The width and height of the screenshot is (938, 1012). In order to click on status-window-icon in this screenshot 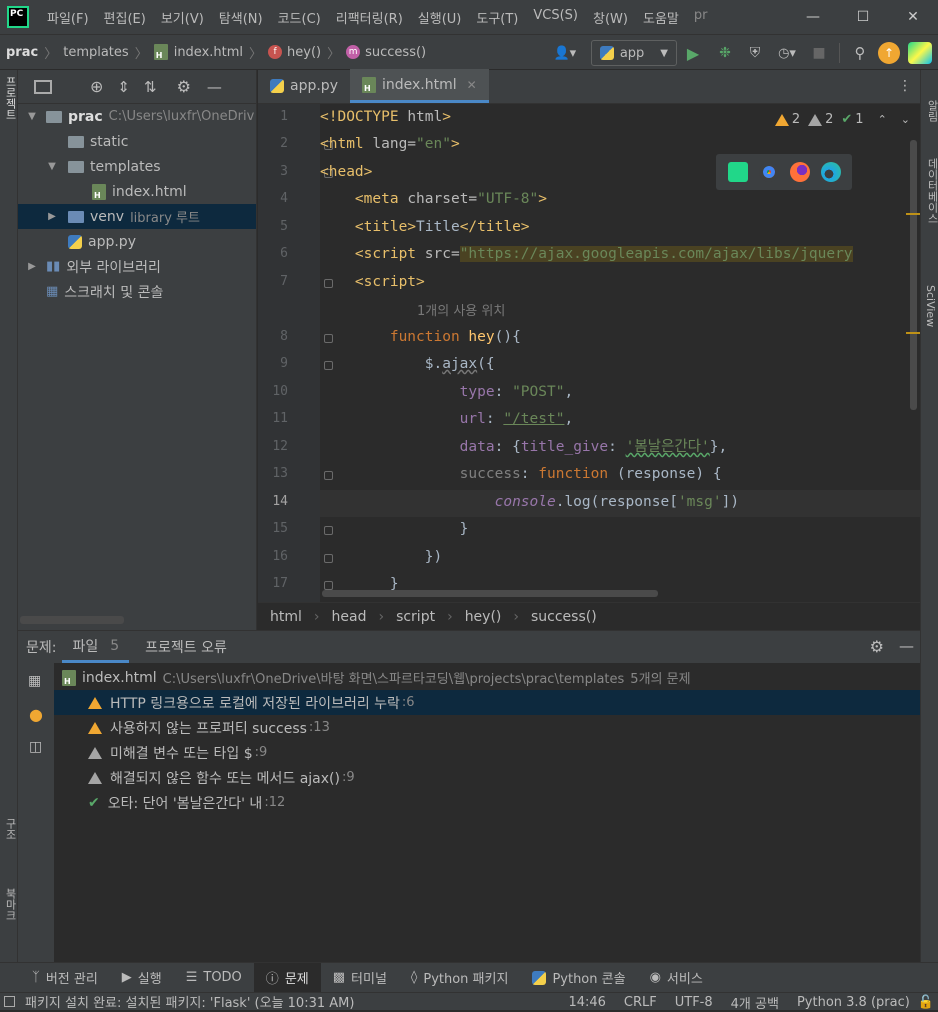, I will do `click(9, 1001)`.